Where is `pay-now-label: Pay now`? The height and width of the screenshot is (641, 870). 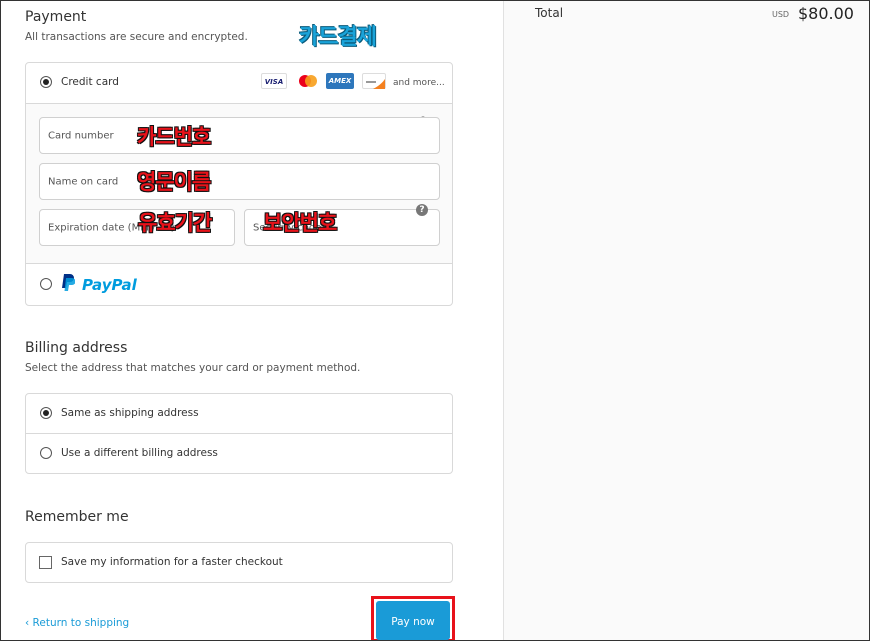 pay-now-label: Pay now is located at coordinates (413, 622).